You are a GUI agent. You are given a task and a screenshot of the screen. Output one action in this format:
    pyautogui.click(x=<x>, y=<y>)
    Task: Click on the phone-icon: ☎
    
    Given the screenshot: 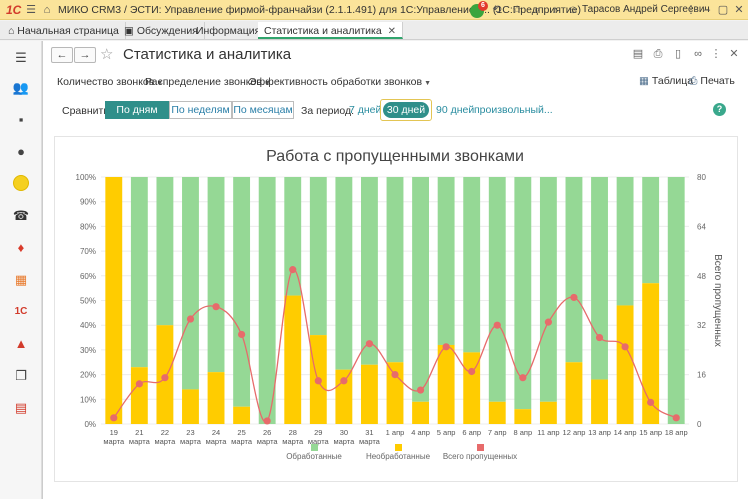 What is the action you would take?
    pyautogui.click(x=21, y=216)
    